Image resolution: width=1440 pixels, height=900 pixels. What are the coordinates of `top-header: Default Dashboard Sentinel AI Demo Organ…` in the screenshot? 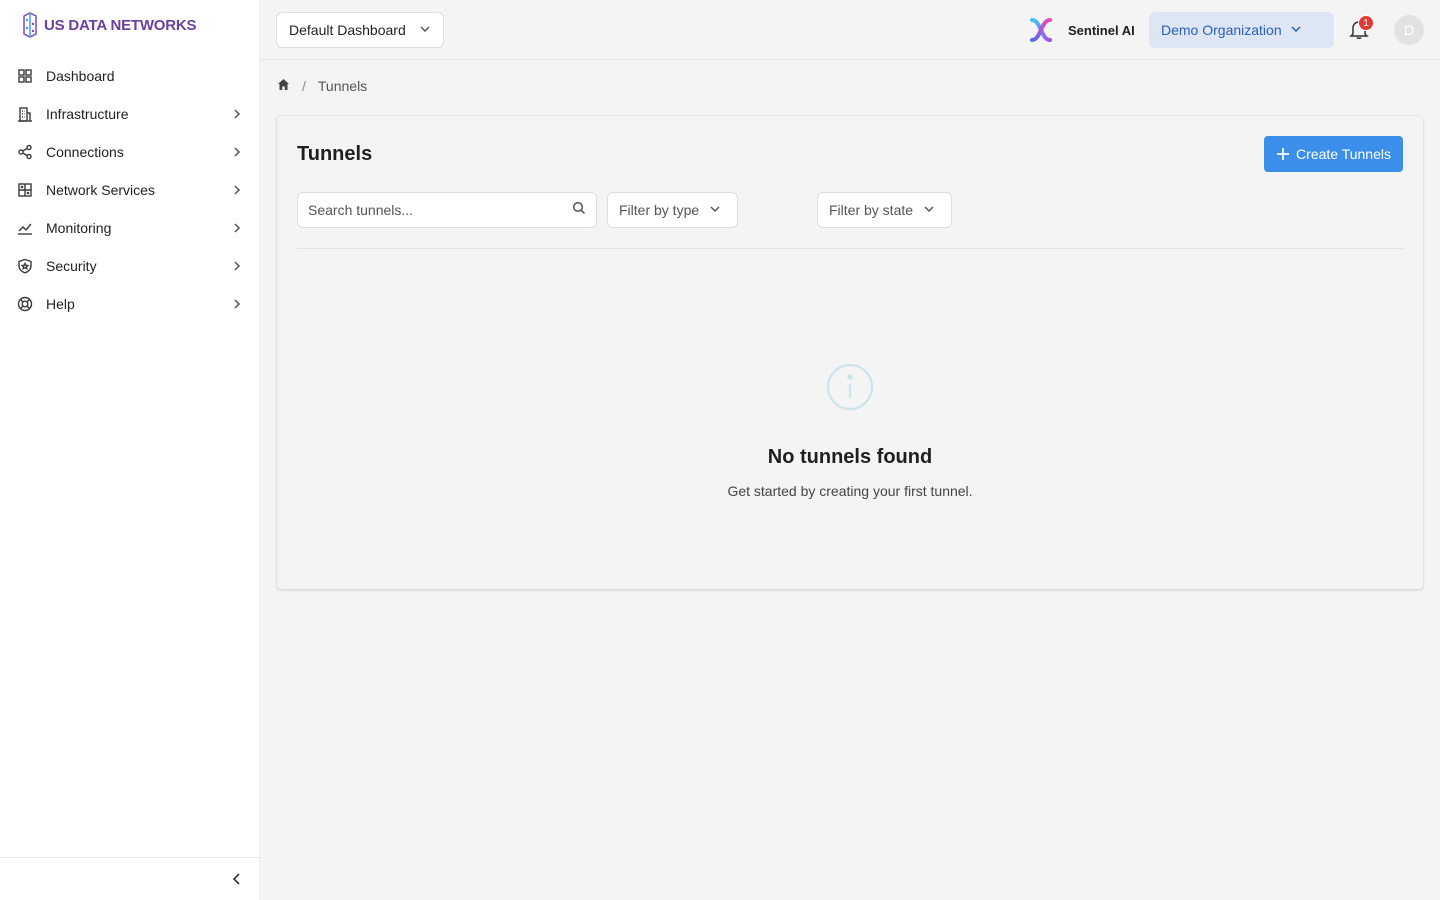 It's located at (850, 30).